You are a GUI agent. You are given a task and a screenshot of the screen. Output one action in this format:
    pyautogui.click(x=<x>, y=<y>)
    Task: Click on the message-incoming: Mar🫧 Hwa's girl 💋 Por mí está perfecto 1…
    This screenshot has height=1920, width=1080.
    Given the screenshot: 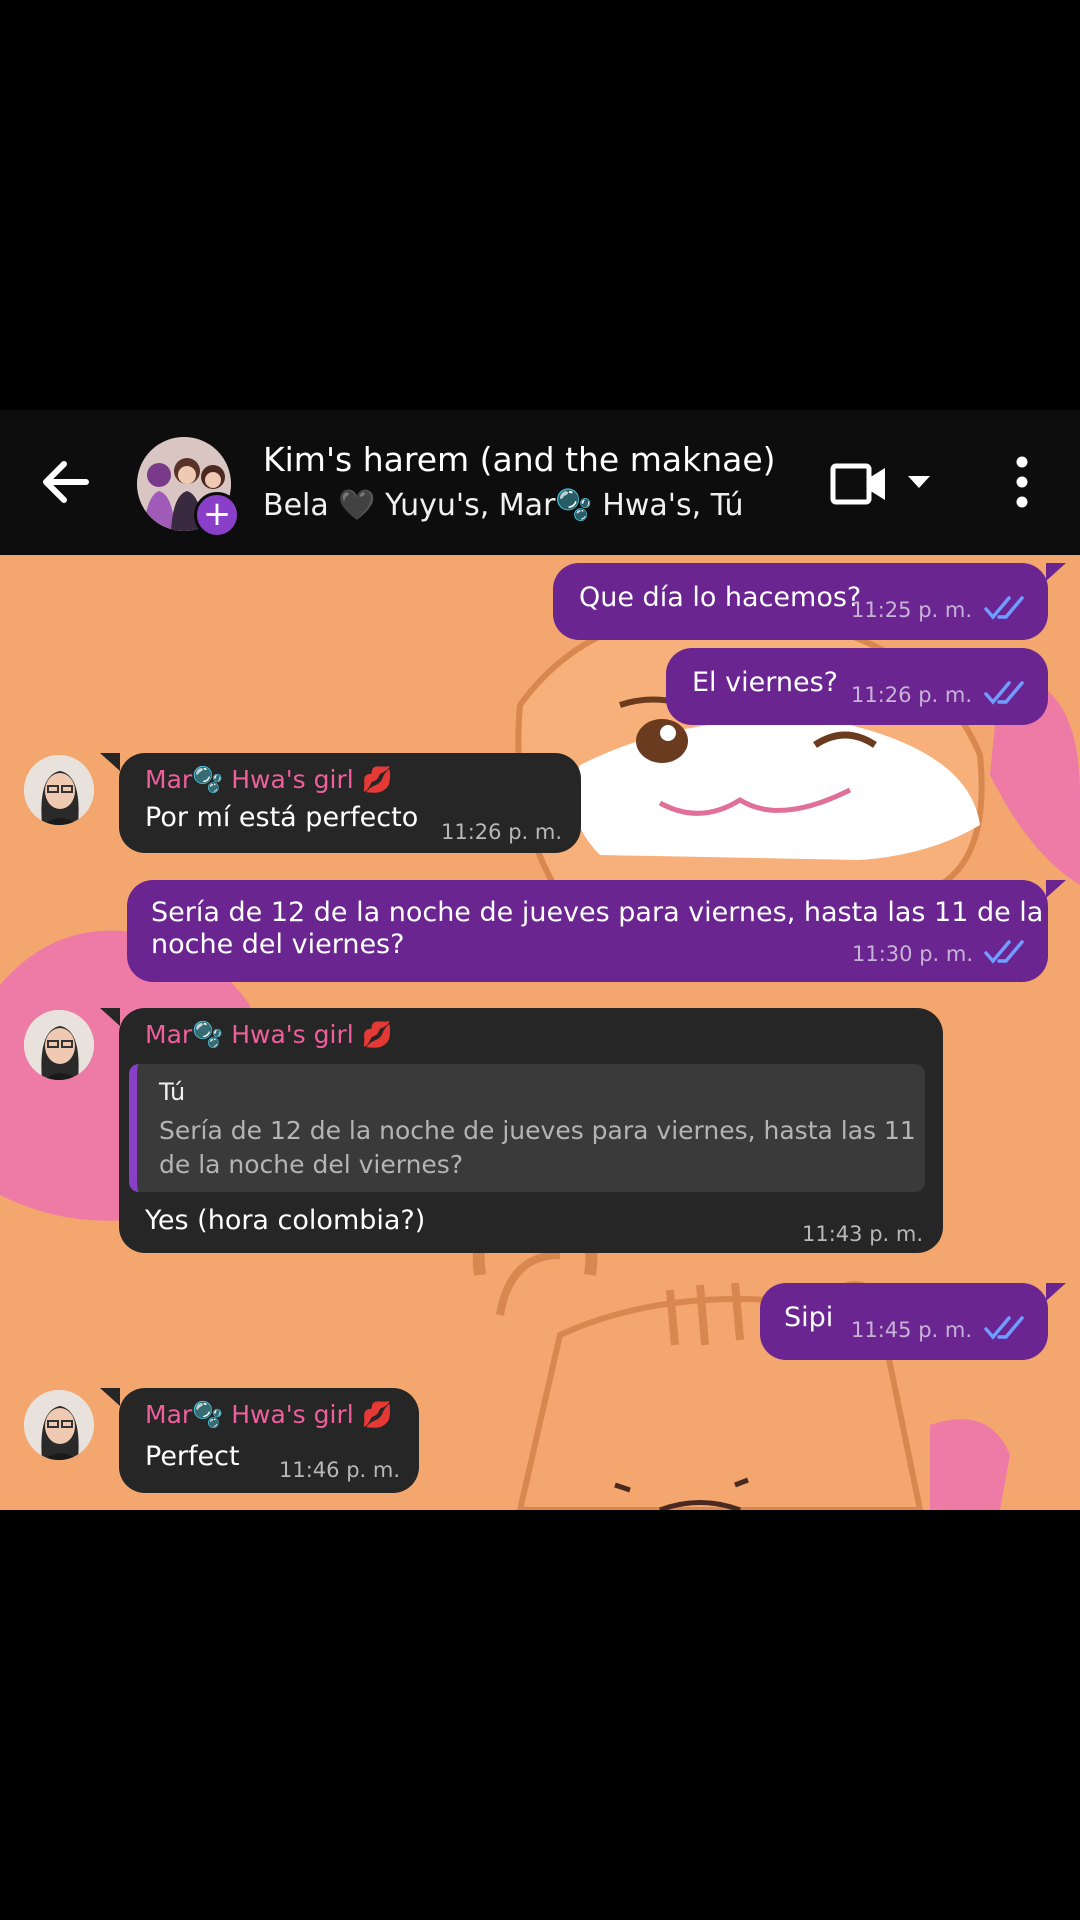 What is the action you would take?
    pyautogui.click(x=350, y=803)
    